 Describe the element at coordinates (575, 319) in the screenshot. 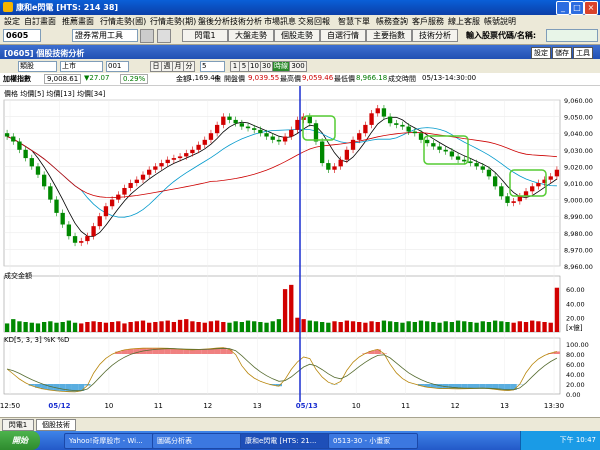

I see `volume-tick-label: 20.00` at that location.